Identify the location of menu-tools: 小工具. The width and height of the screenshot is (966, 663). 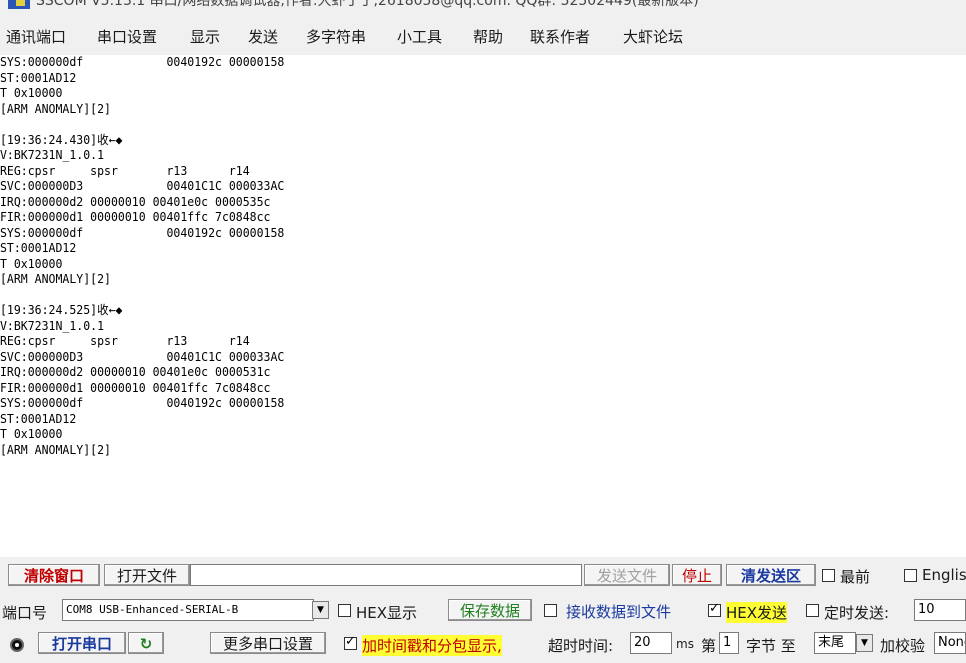
(419, 36).